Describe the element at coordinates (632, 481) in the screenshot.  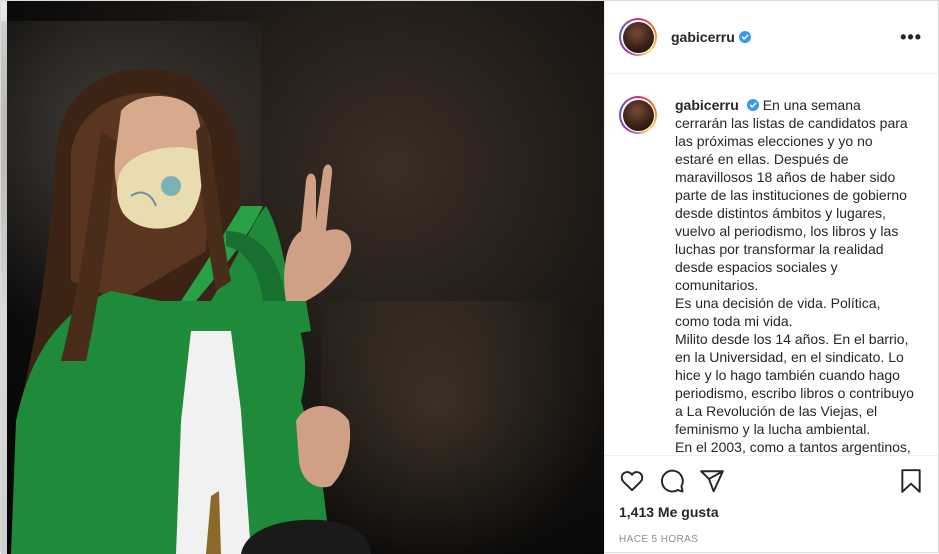
I see `heart-icon` at that location.